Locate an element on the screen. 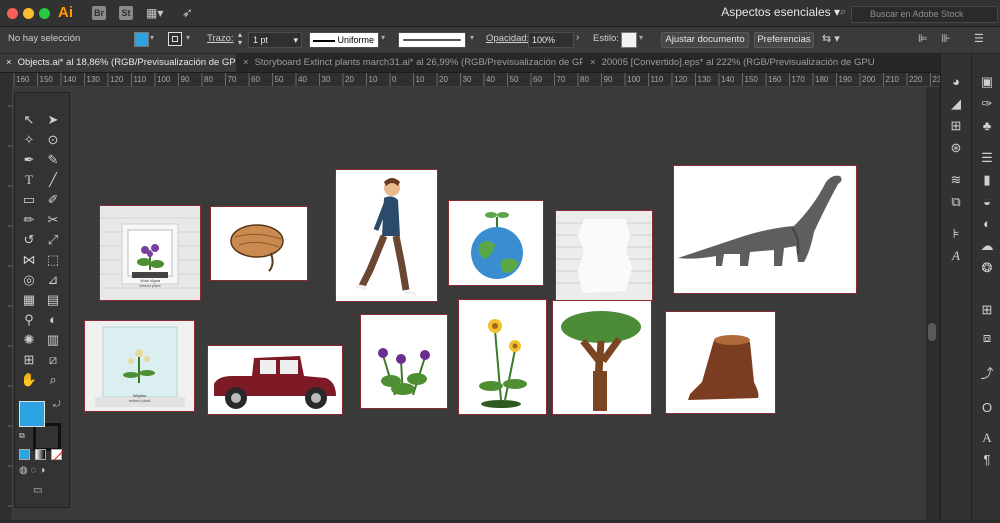 The image size is (1000, 523). blend-tool-icon: ◐ is located at coordinates (53, 320).